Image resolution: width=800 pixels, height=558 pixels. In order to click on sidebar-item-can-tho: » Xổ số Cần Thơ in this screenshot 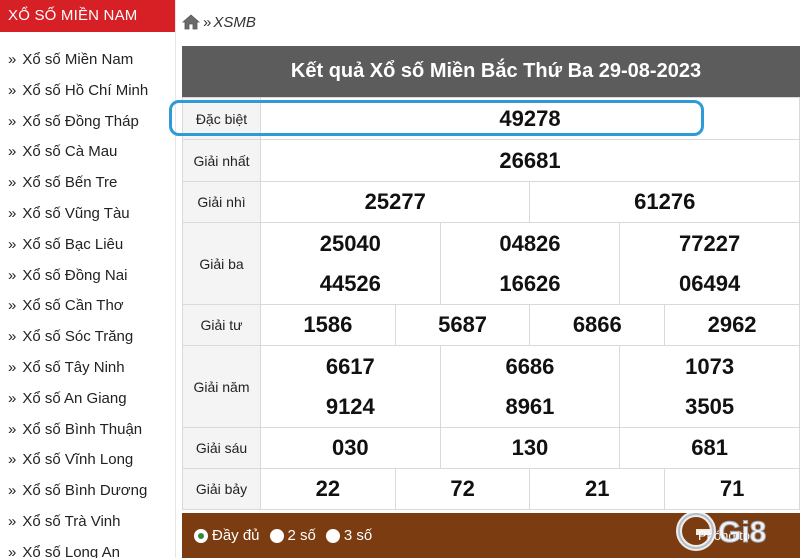, I will do `click(87, 306)`.